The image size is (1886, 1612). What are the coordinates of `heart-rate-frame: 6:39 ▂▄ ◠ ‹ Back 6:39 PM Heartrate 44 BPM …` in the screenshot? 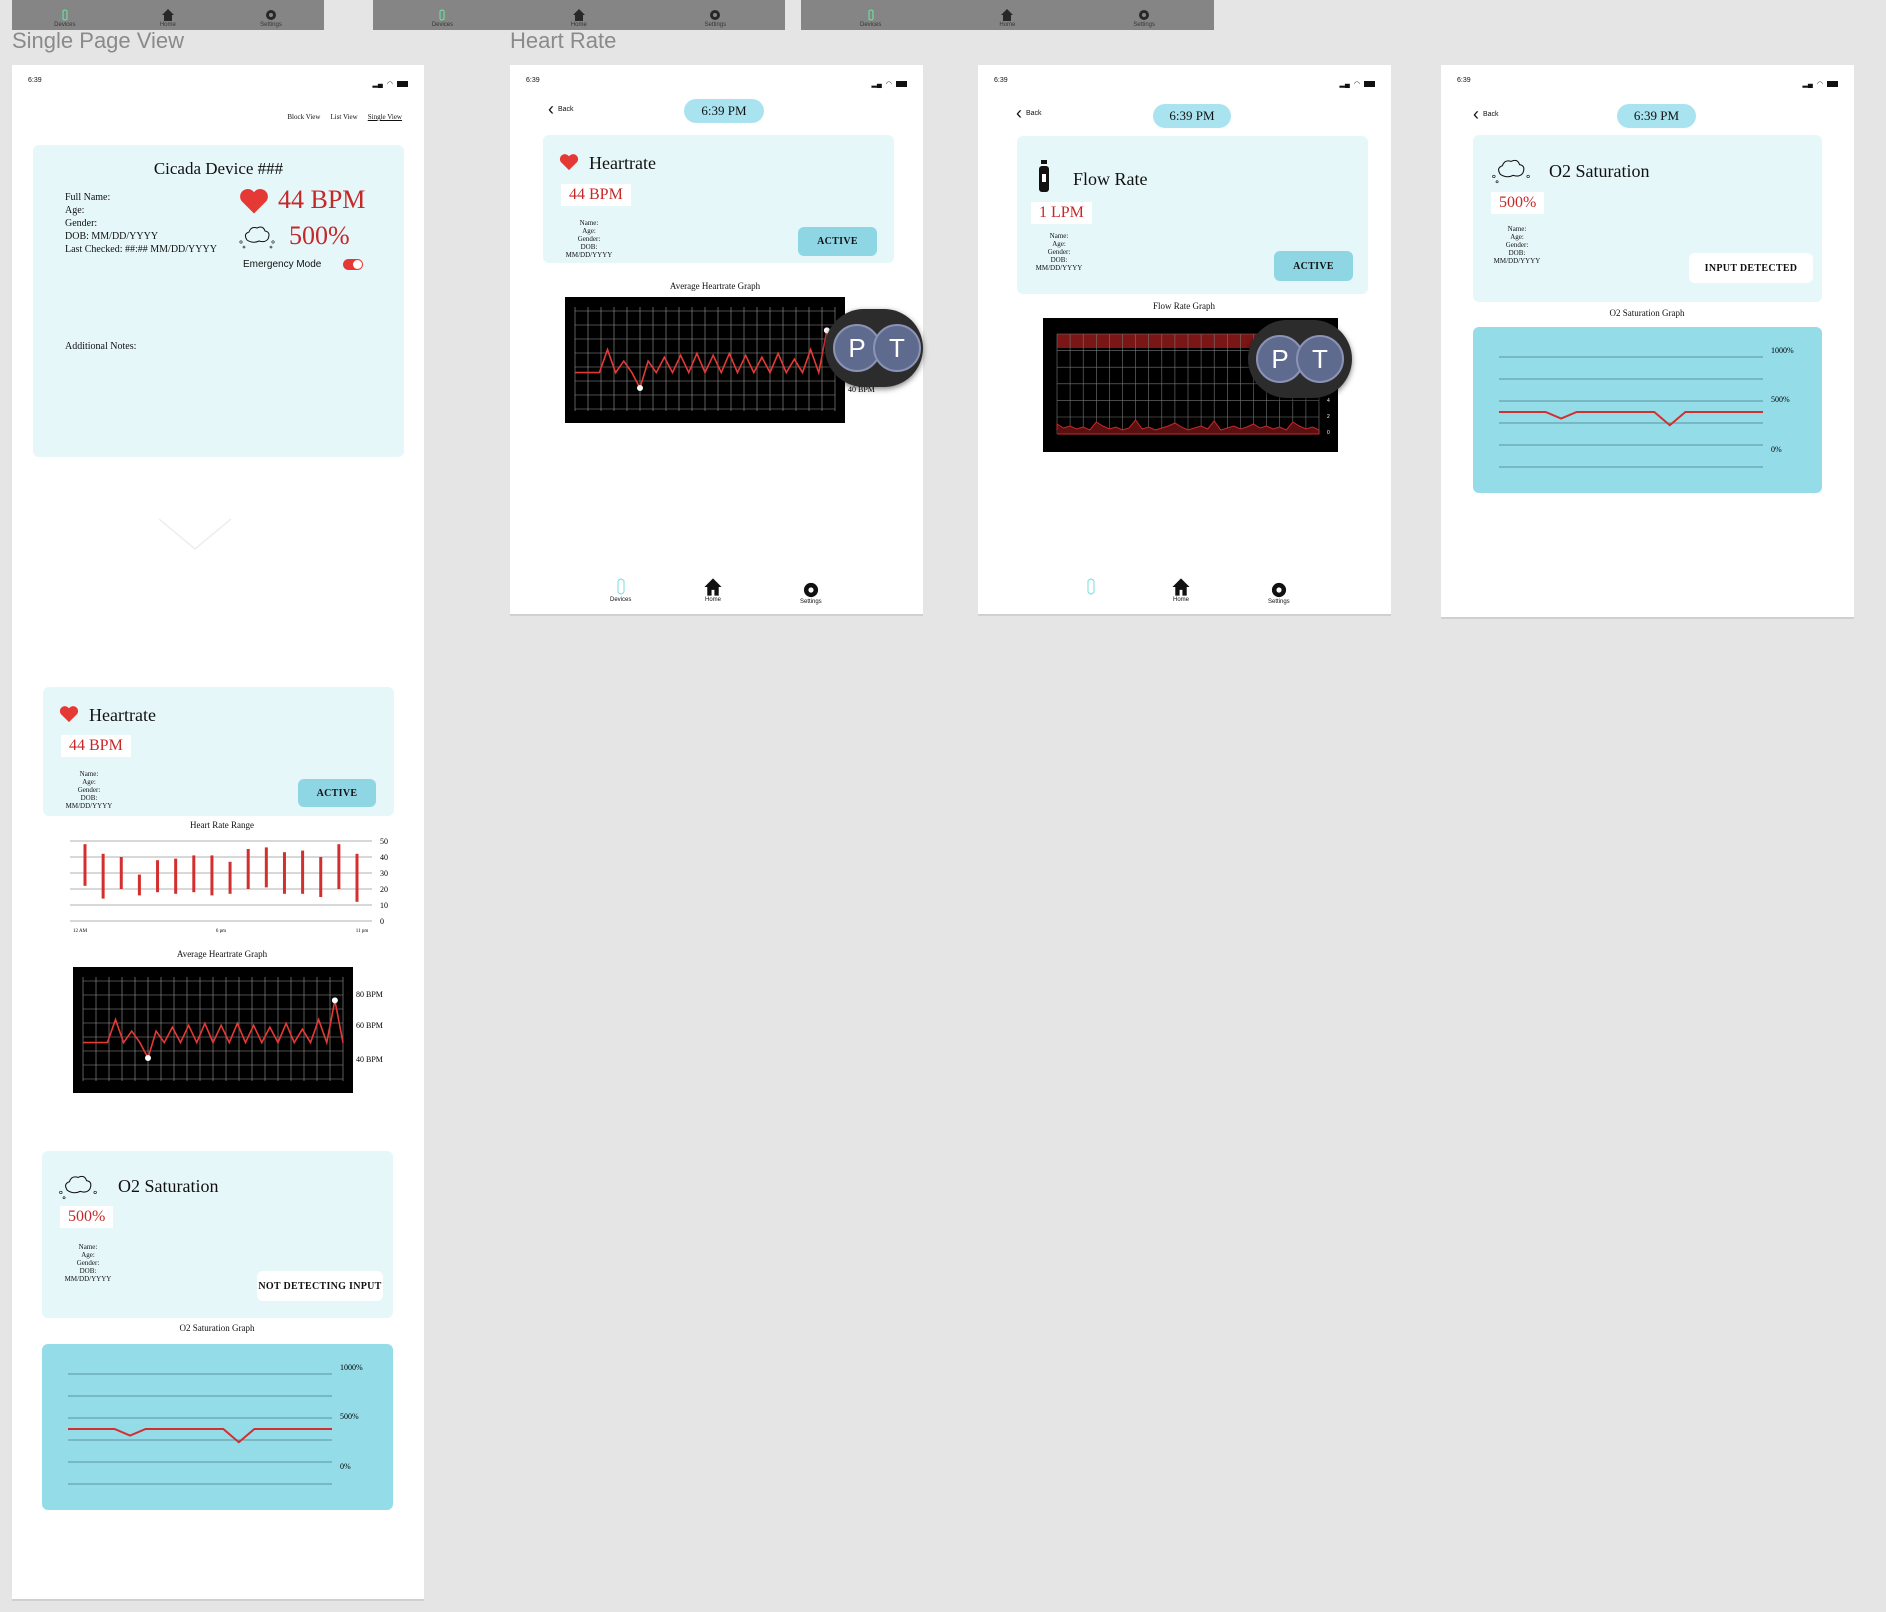 It's located at (716, 340).